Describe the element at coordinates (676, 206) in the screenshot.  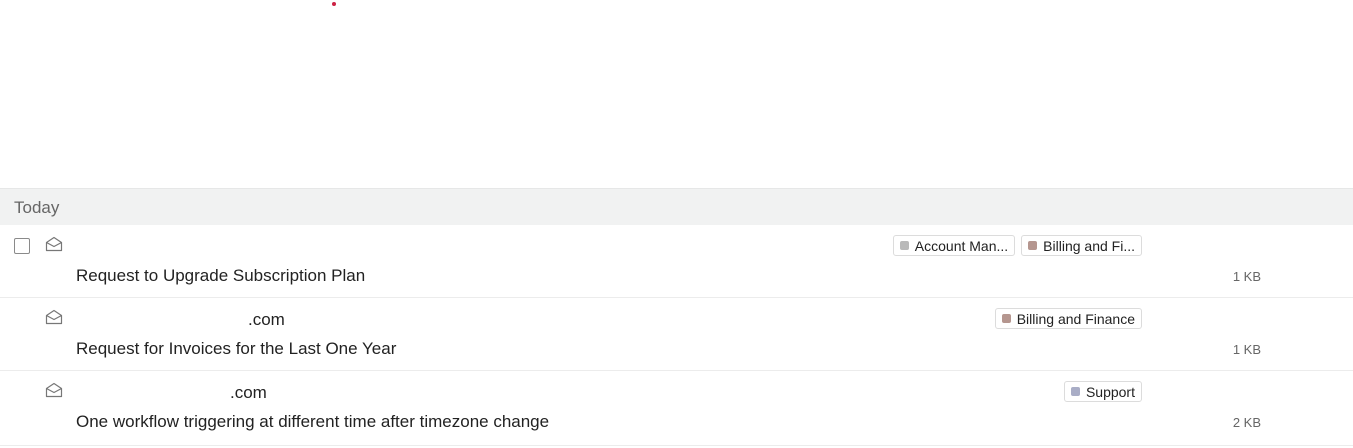
I see `group-header-today: Today` at that location.